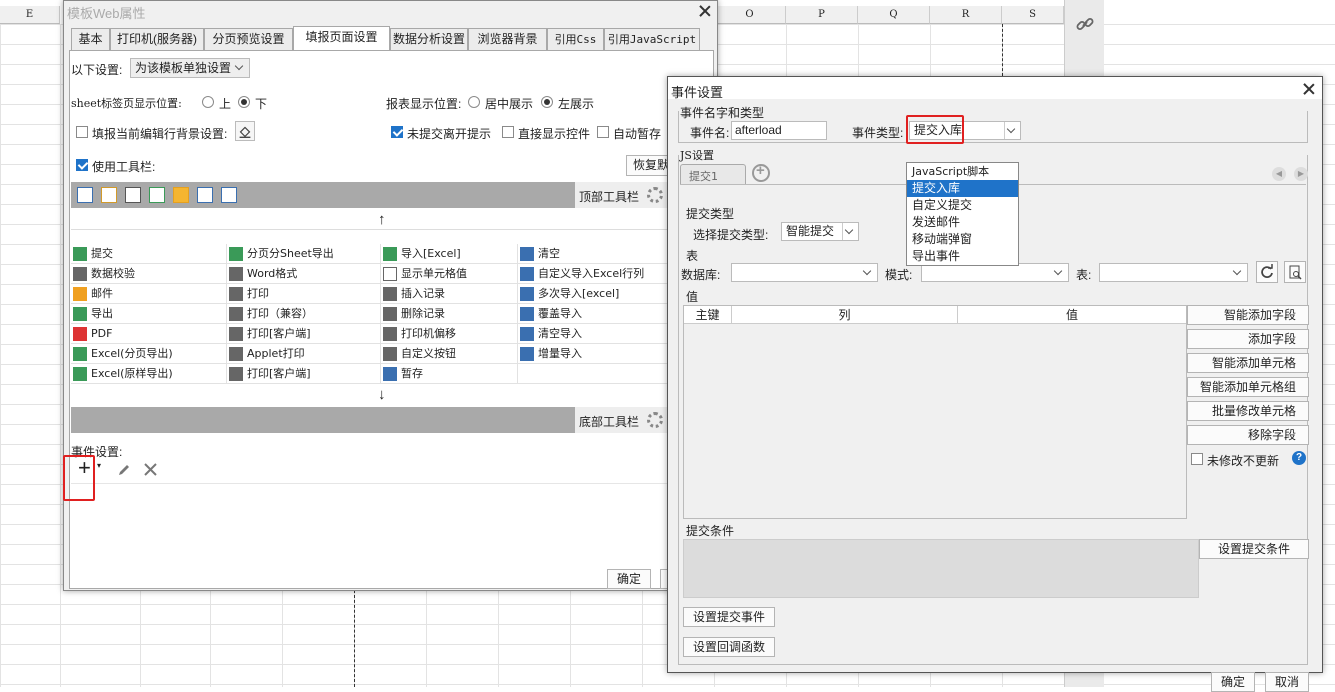 This screenshot has height=692, width=1335. Describe the element at coordinates (1248, 387) in the screenshot. I see `smart-add-cell-group-button: 智能添加单元格组` at that location.